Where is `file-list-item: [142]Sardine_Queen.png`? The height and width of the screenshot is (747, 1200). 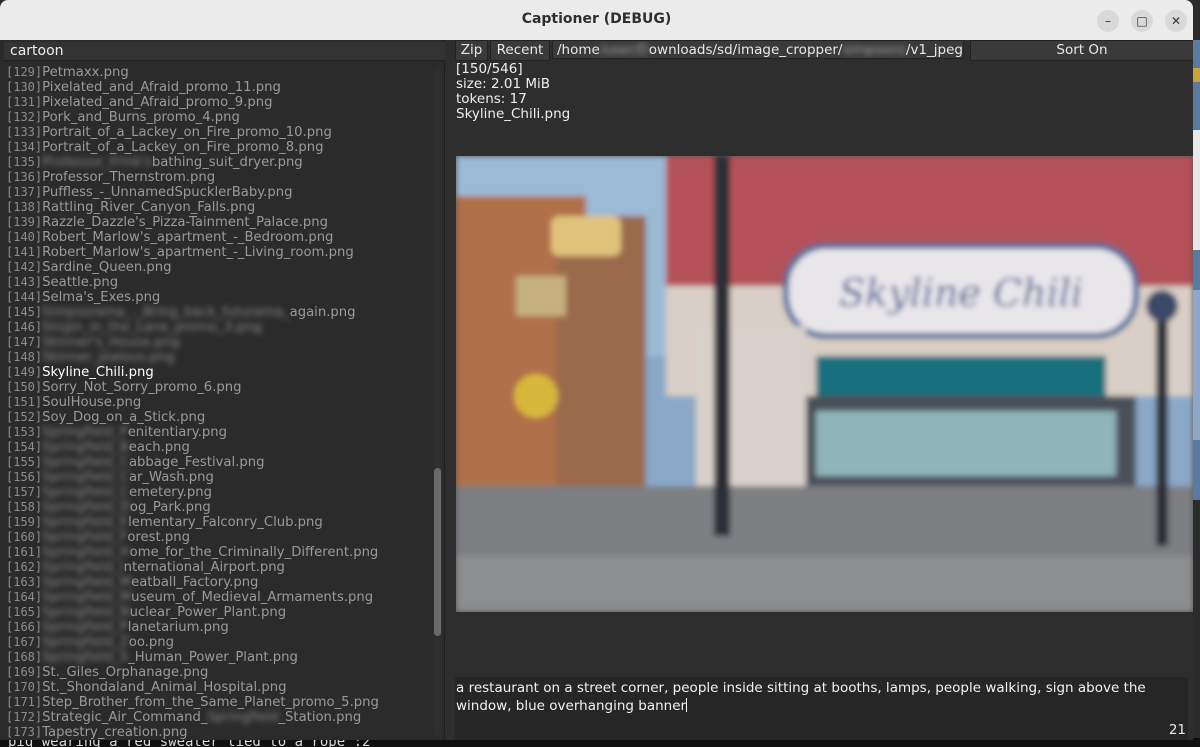 file-list-item: [142]Sardine_Queen.png is located at coordinates (216, 267).